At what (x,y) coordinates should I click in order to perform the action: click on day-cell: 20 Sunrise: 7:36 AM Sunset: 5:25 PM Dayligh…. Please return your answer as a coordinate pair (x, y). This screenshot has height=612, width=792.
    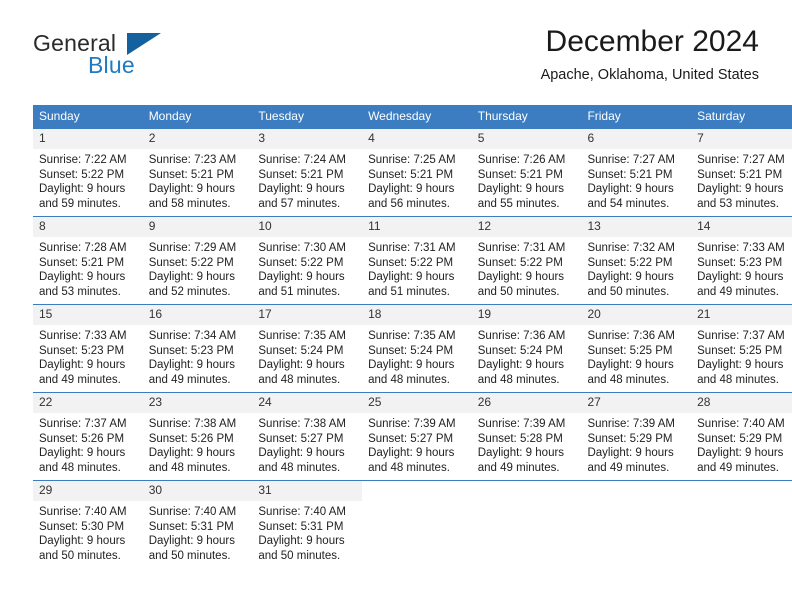
    Looking at the image, I should click on (636, 348).